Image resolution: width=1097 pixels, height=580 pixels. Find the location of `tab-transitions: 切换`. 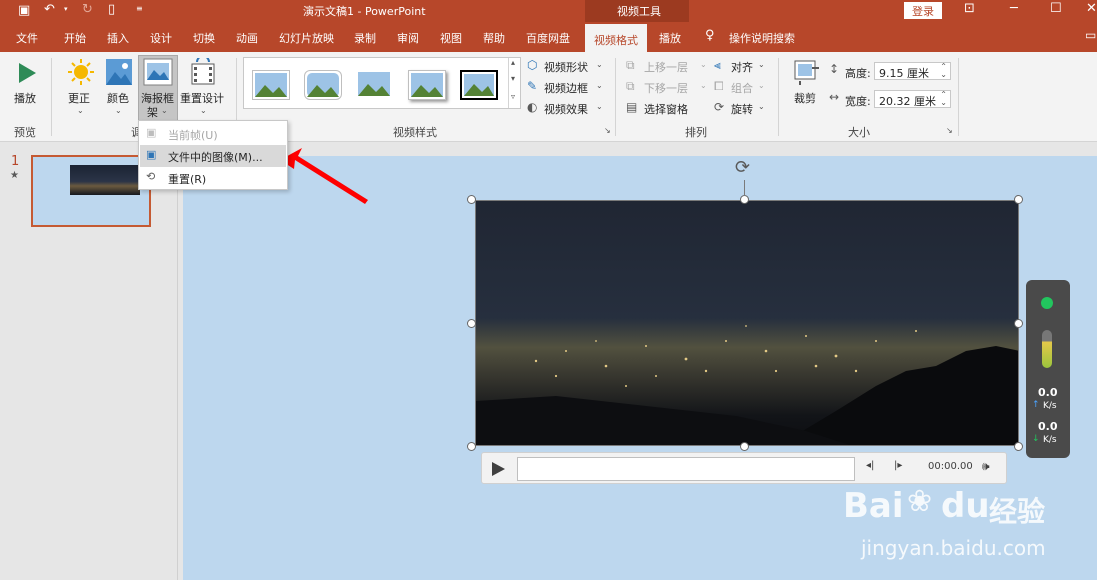

tab-transitions: 切换 is located at coordinates (204, 38).